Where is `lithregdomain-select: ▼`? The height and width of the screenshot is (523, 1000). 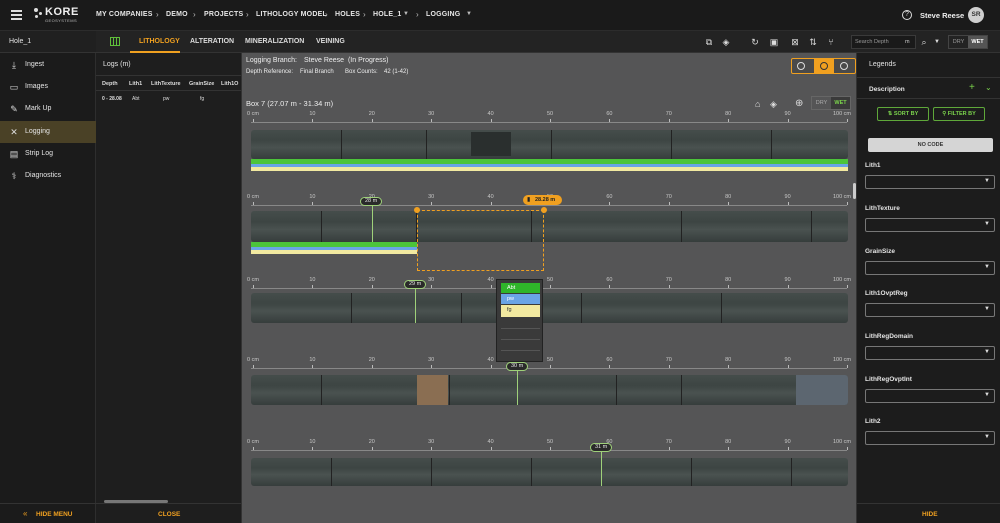
lithregdomain-select: ▼ is located at coordinates (930, 353).